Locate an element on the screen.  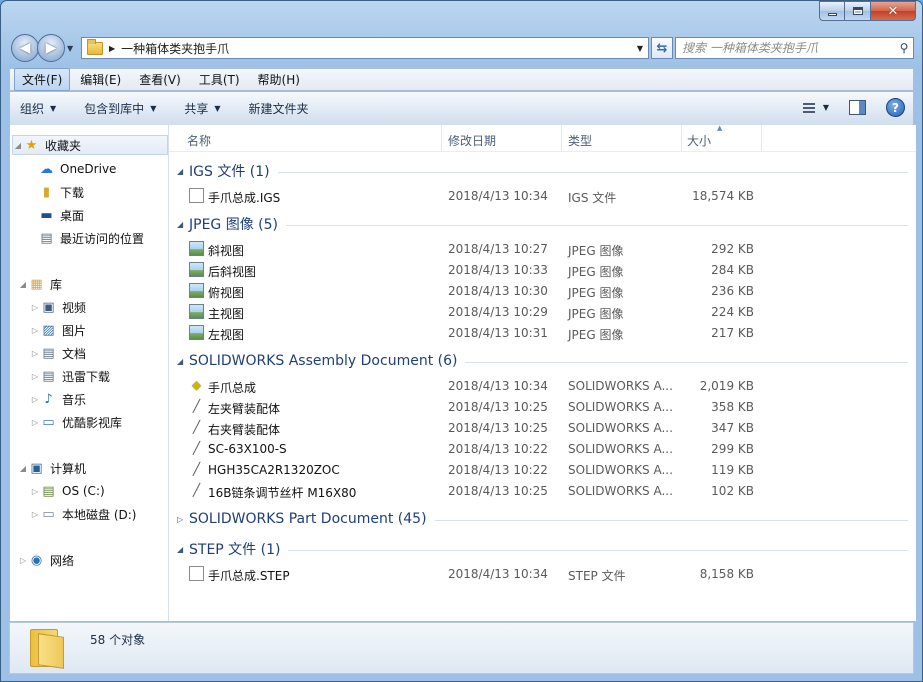
menu-view: 查看(V) is located at coordinates (160, 79).